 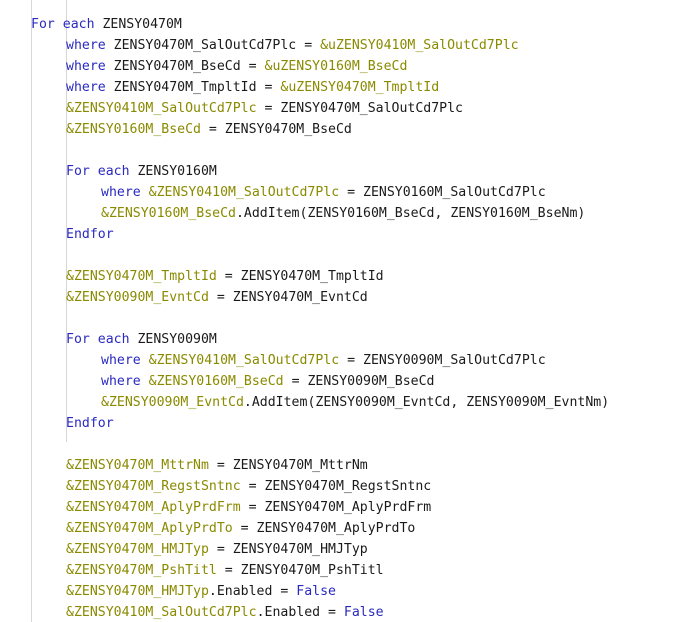 What do you see at coordinates (442, 192) in the screenshot?
I see `code-token-attr: = ZENSY0160M_SalOutCd7Plc` at bounding box center [442, 192].